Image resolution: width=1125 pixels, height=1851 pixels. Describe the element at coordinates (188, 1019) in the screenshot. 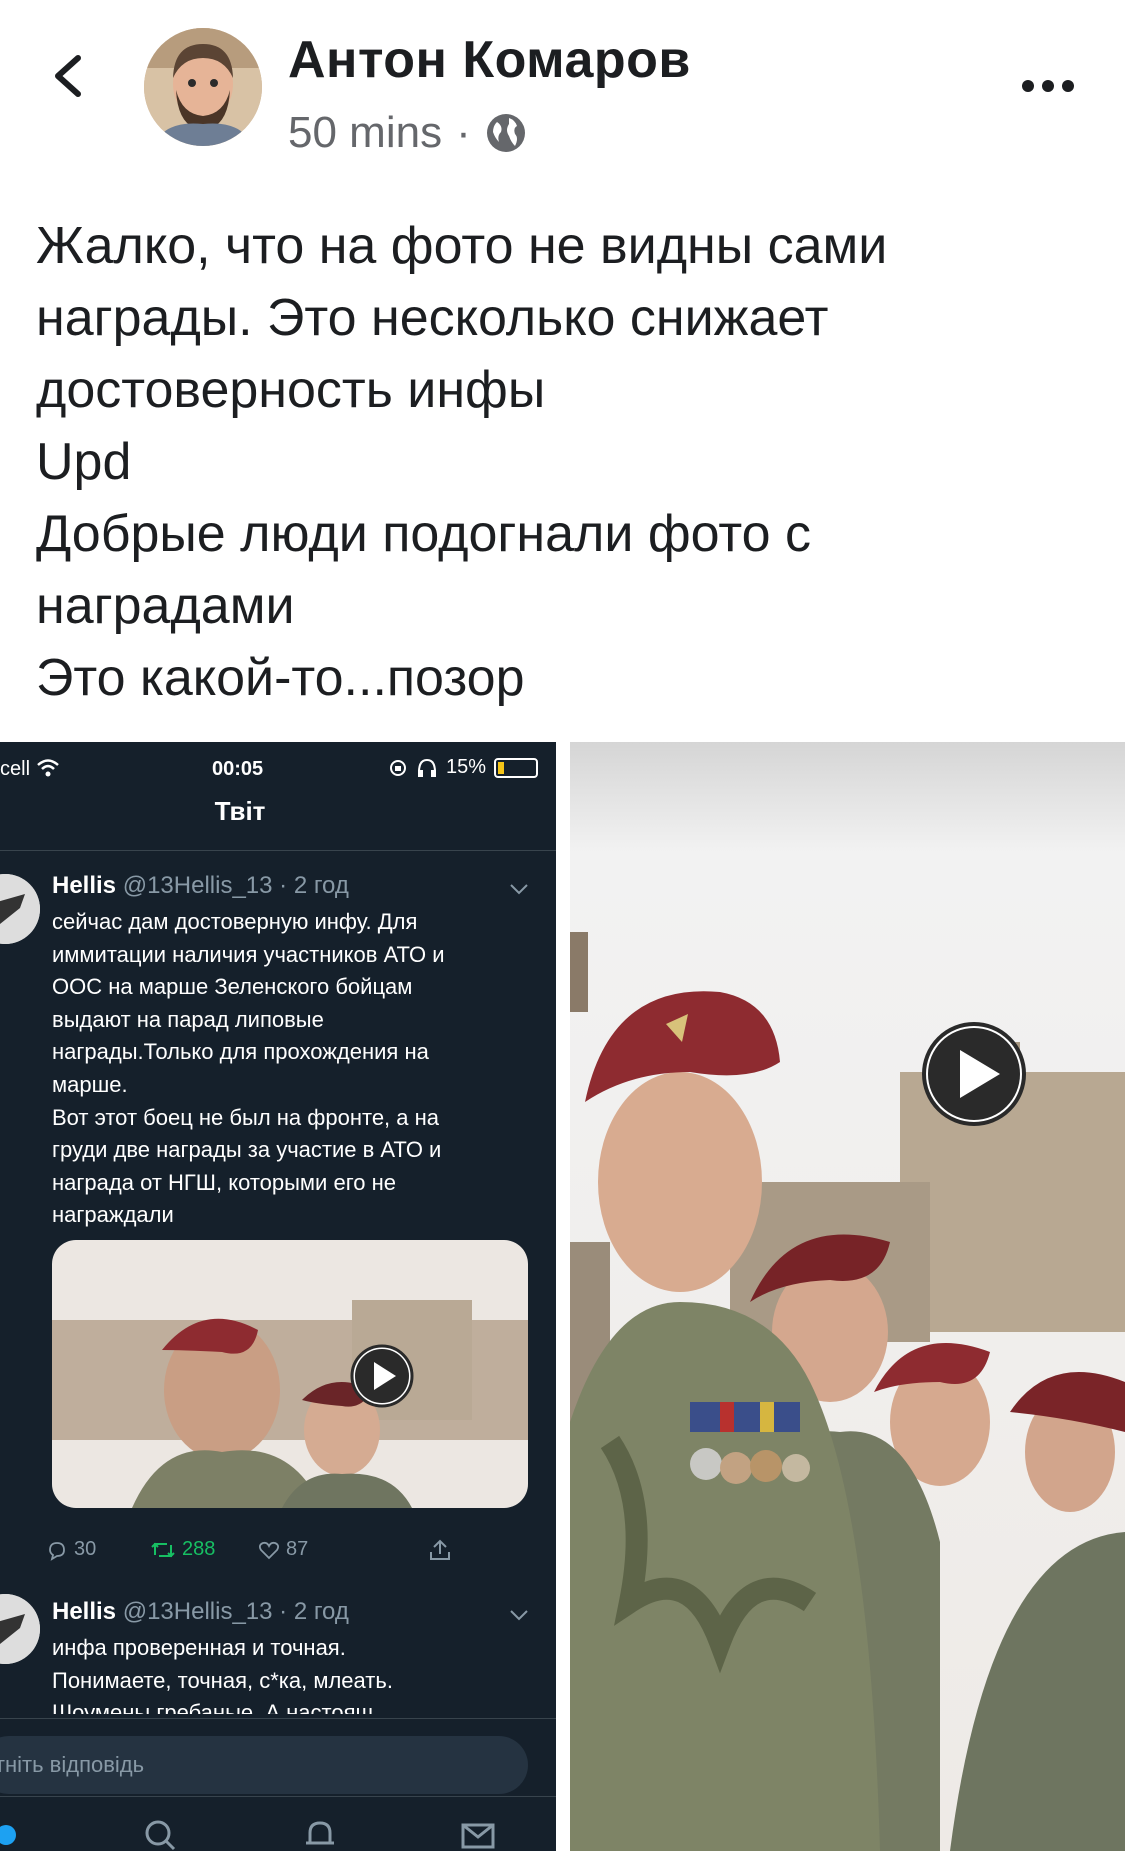

I see `tweet-text-line: выдают на парад липовые` at that location.